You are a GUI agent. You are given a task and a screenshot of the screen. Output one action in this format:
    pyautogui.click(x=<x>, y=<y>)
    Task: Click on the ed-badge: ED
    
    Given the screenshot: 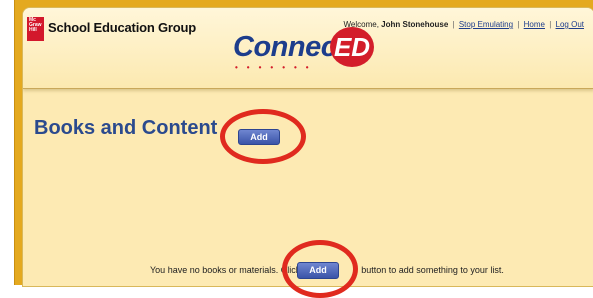 What is the action you would take?
    pyautogui.click(x=352, y=47)
    